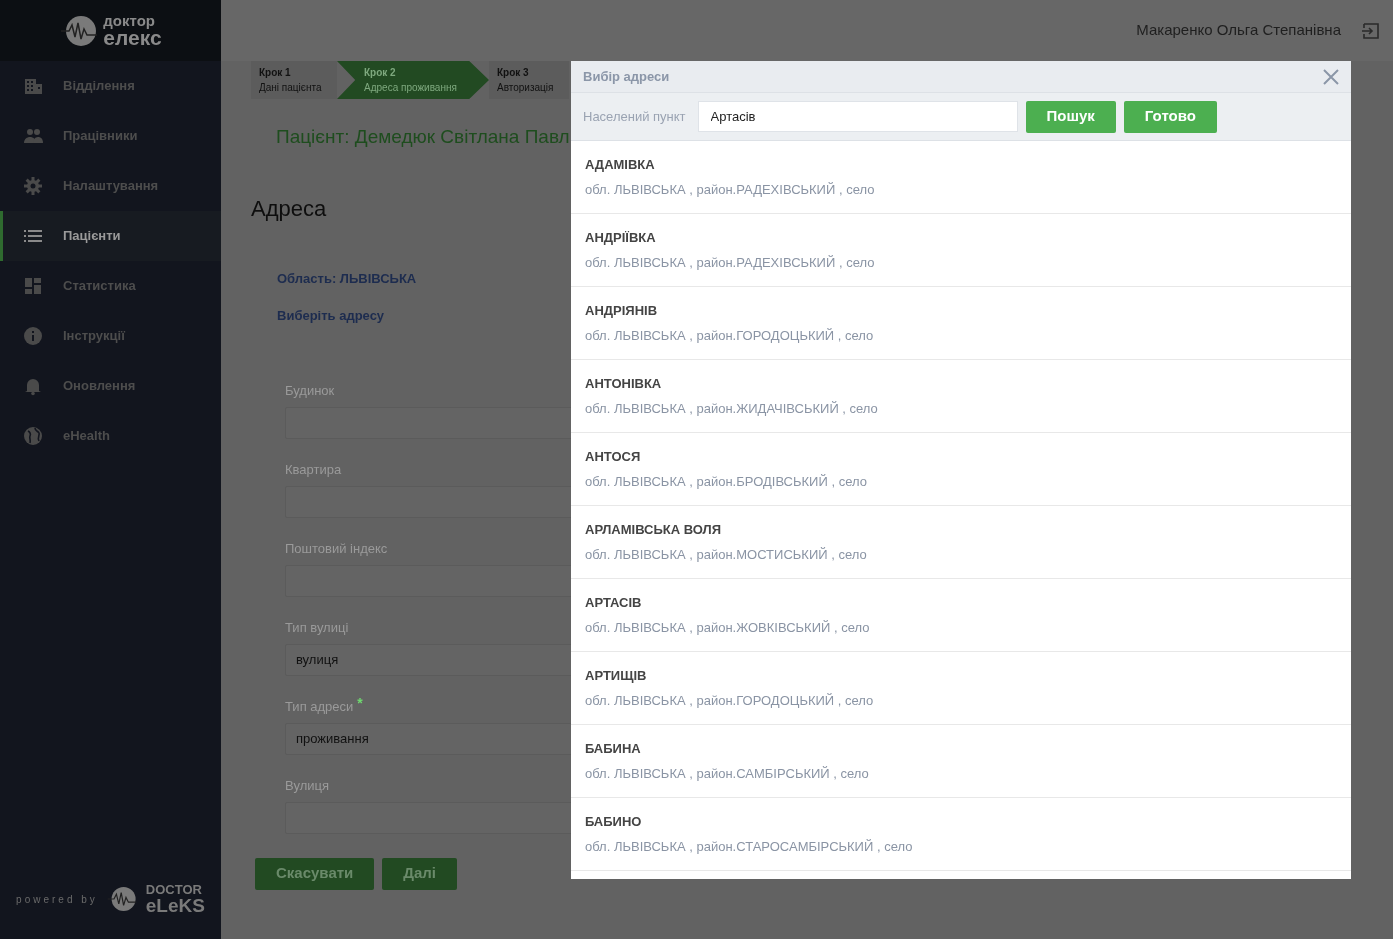 Image resolution: width=1393 pixels, height=939 pixels. Describe the element at coordinates (110, 436) in the screenshot. I see `sidebar-item: eHealth` at that location.